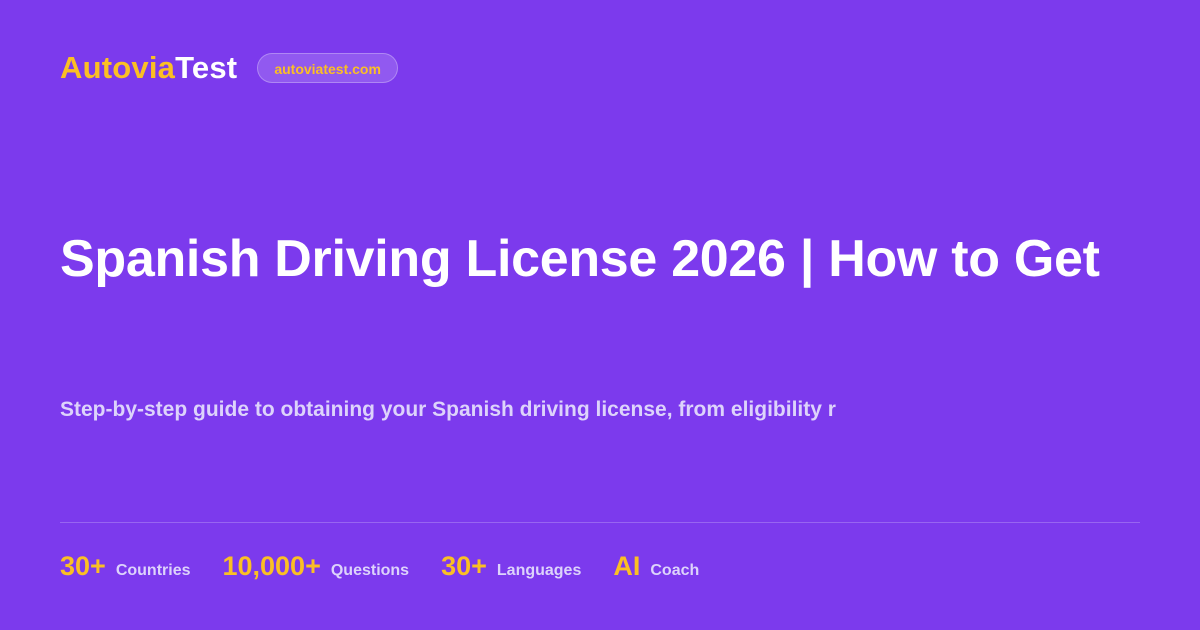  I want to click on stat-value: AI, so click(627, 566).